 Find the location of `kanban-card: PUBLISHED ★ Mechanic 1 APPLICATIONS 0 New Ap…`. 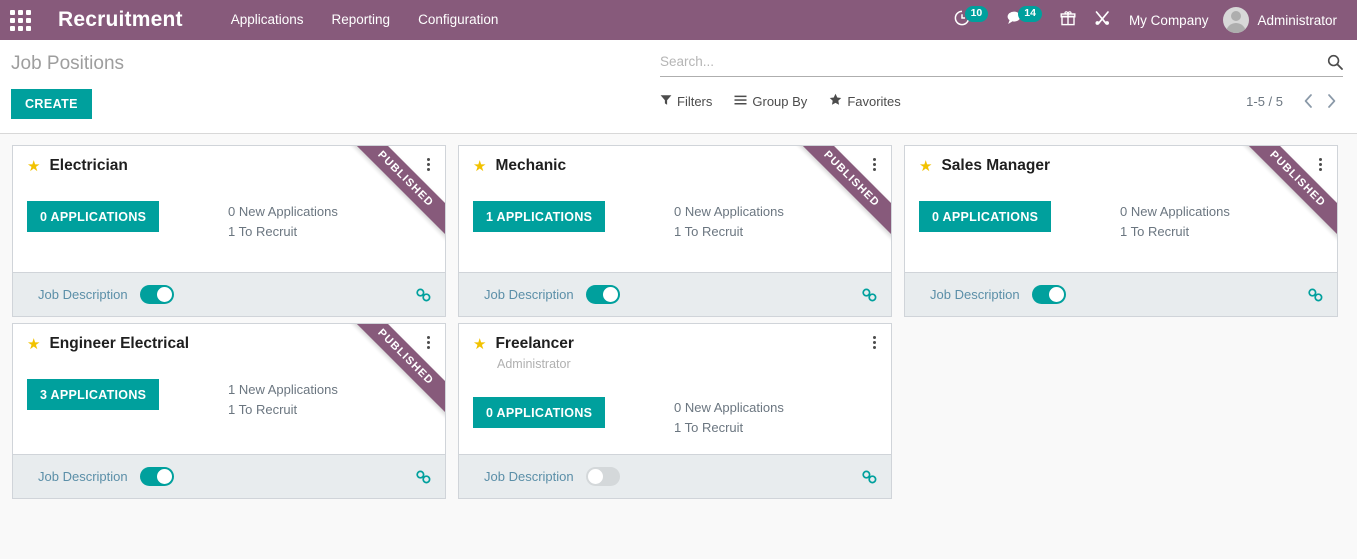

kanban-card: PUBLISHED ★ Mechanic 1 APPLICATIONS 0 New Ap… is located at coordinates (675, 231).